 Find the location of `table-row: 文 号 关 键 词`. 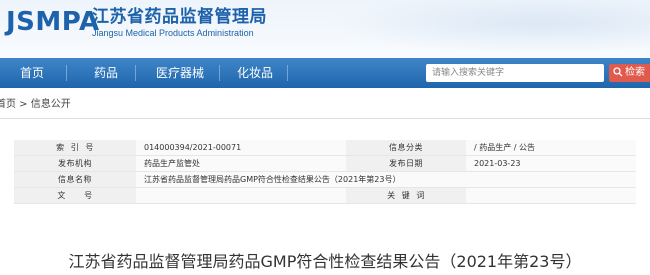

table-row: 文 号 关 键 词 is located at coordinates (325, 195).